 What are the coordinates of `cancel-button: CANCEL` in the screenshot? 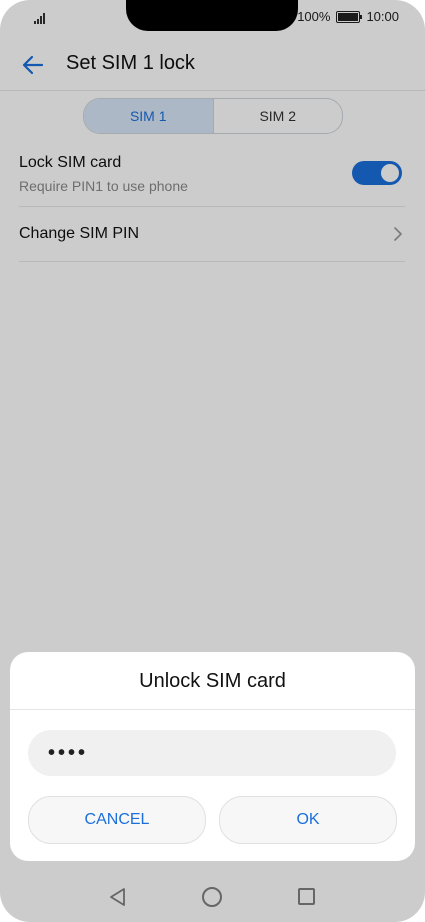 It's located at (117, 820).